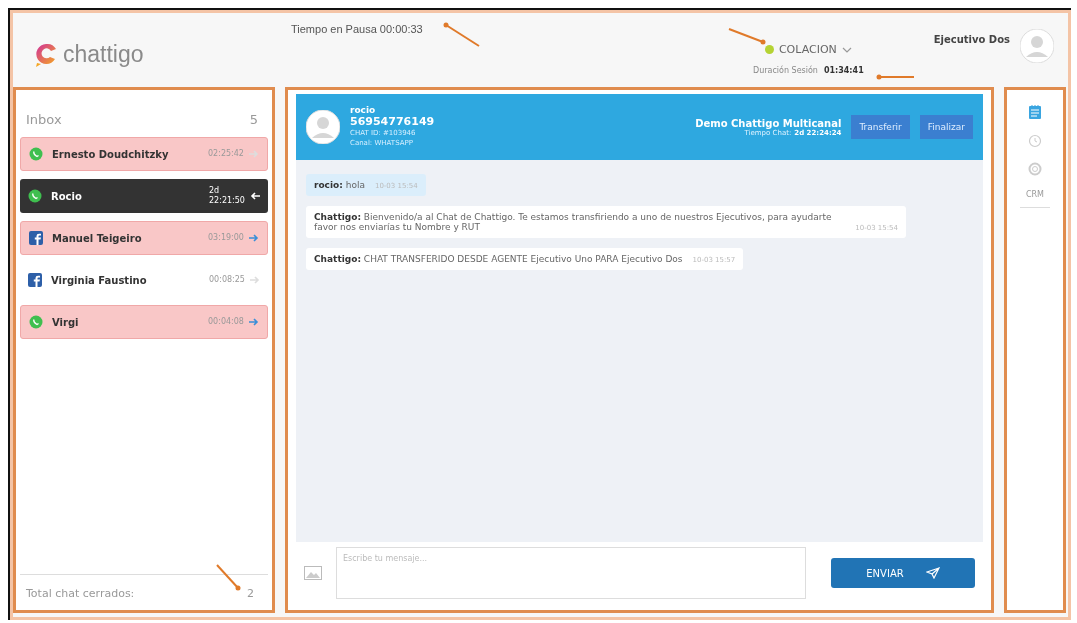 The height and width of the screenshot is (623, 1077). I want to click on user-name: Ejecutivo Dos, so click(971, 39).